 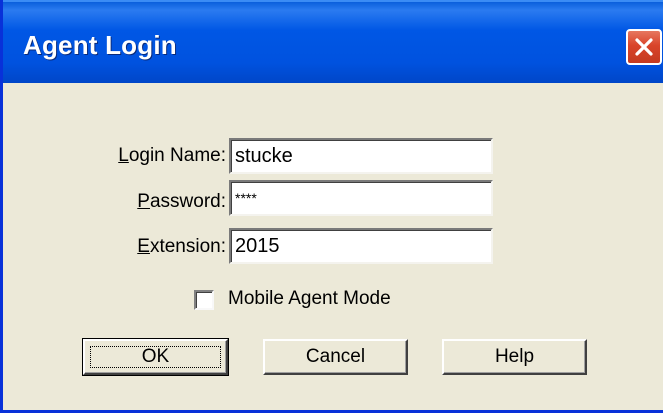 What do you see at coordinates (143, 201) in the screenshot?
I see `password-accel: P` at bounding box center [143, 201].